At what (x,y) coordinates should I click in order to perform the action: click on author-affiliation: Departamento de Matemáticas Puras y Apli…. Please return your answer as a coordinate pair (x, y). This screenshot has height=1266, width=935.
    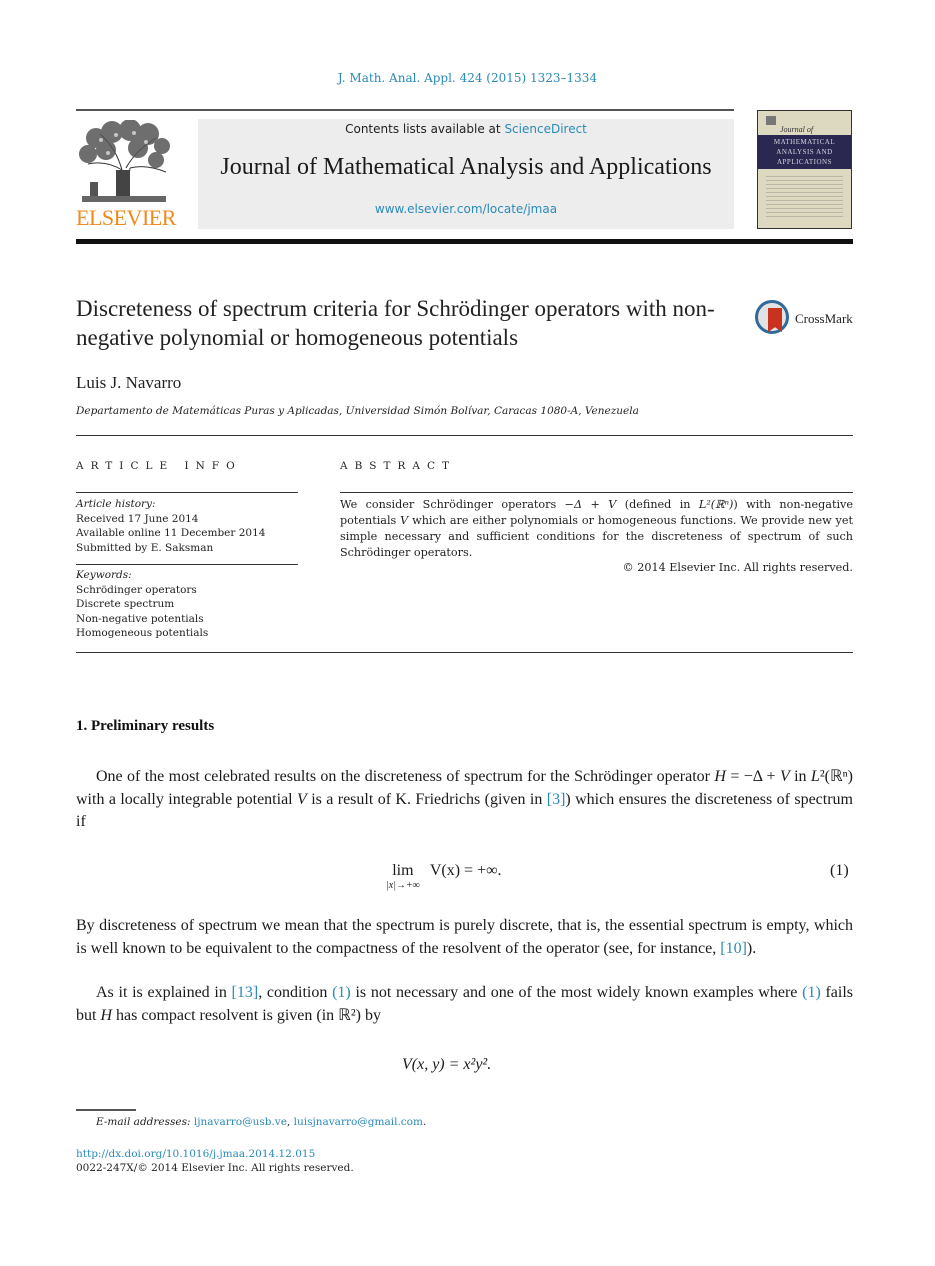
    Looking at the image, I should click on (357, 411).